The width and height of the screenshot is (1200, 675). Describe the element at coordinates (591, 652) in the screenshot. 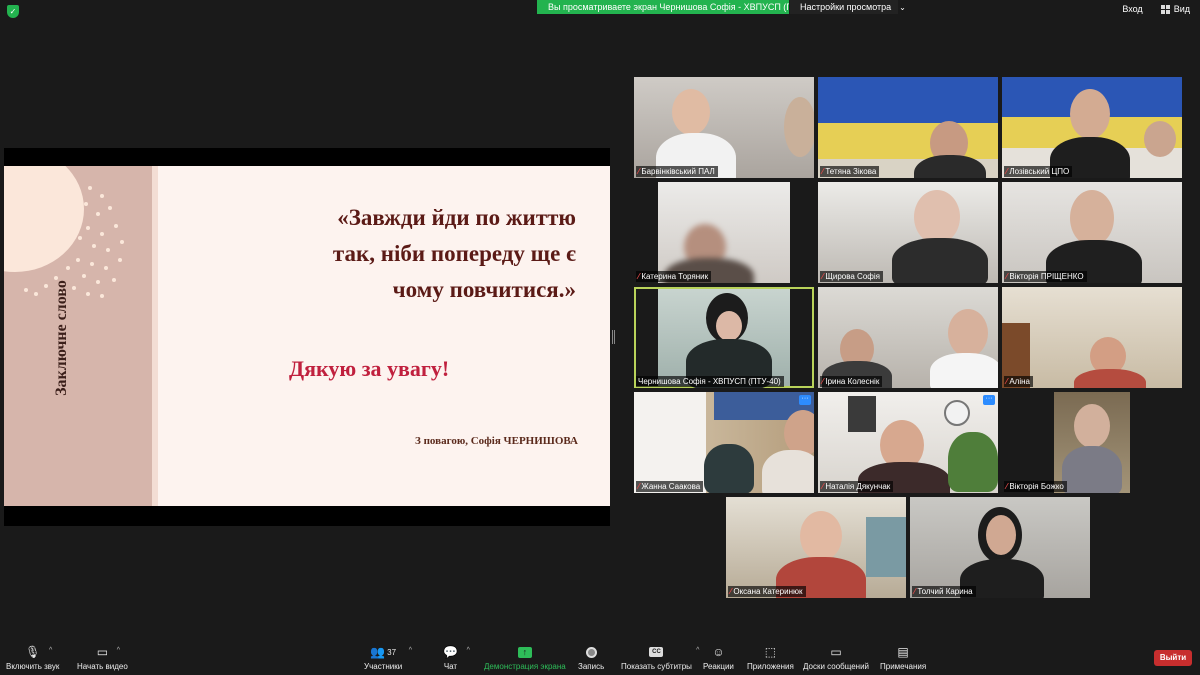

I see `record-icon` at that location.